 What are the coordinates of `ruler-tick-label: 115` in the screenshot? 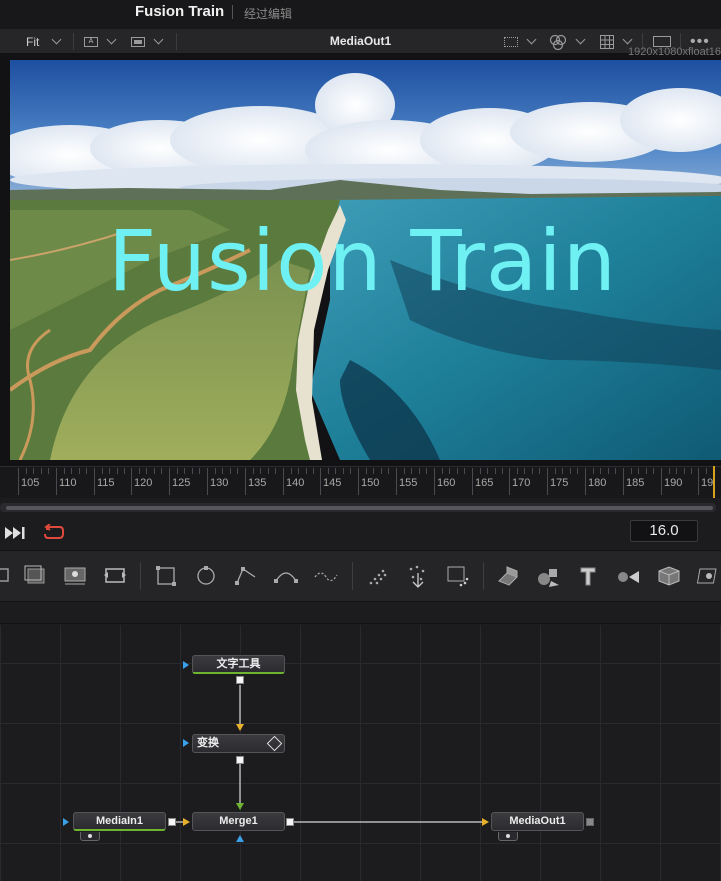 It's located at (106, 483).